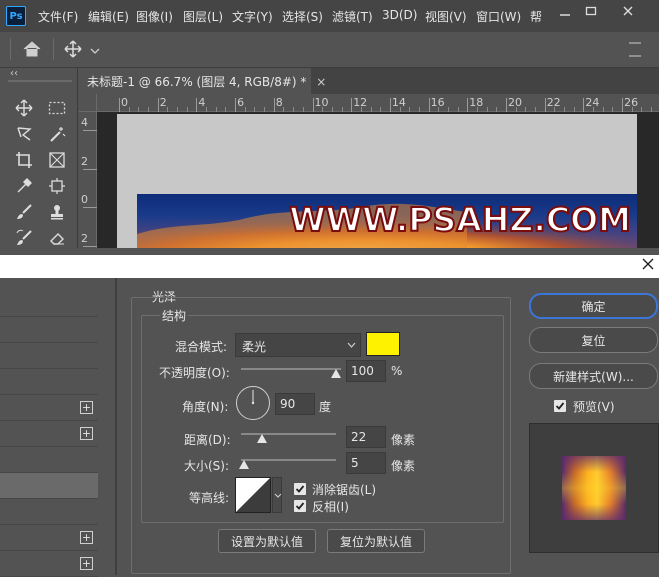 The width and height of the screenshot is (659, 577). What do you see at coordinates (84, 161) in the screenshot?
I see `ruler-label: 2` at bounding box center [84, 161].